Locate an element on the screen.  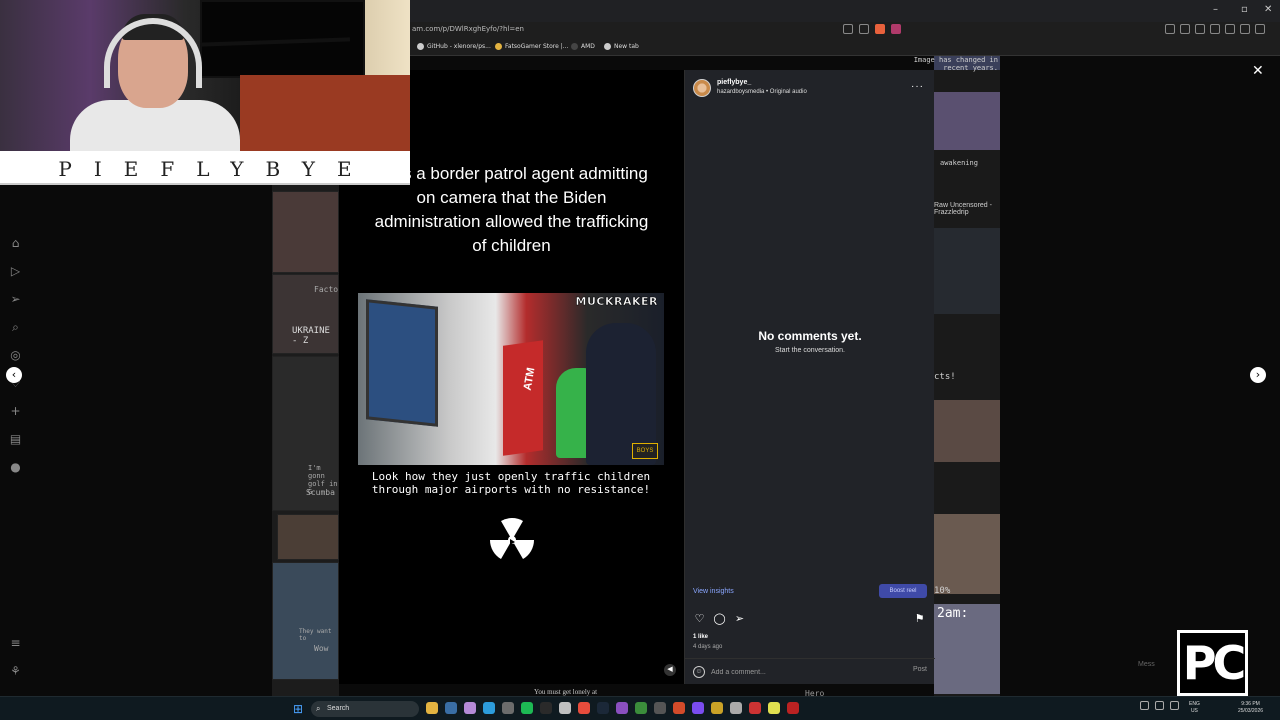
post-comment-button: Post is located at coordinates (920, 669).